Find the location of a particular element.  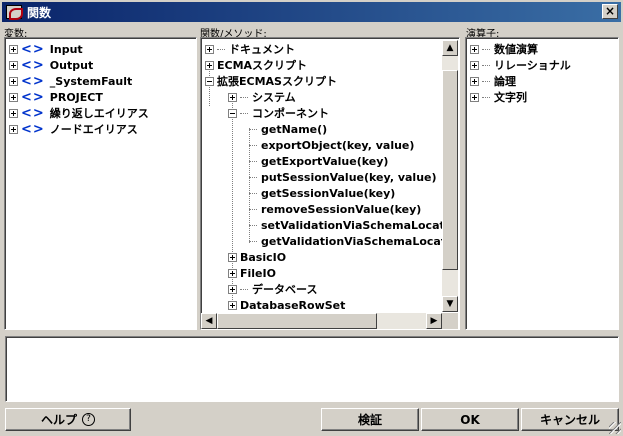

tree-node-component: コンポーネント is located at coordinates (278, 113).